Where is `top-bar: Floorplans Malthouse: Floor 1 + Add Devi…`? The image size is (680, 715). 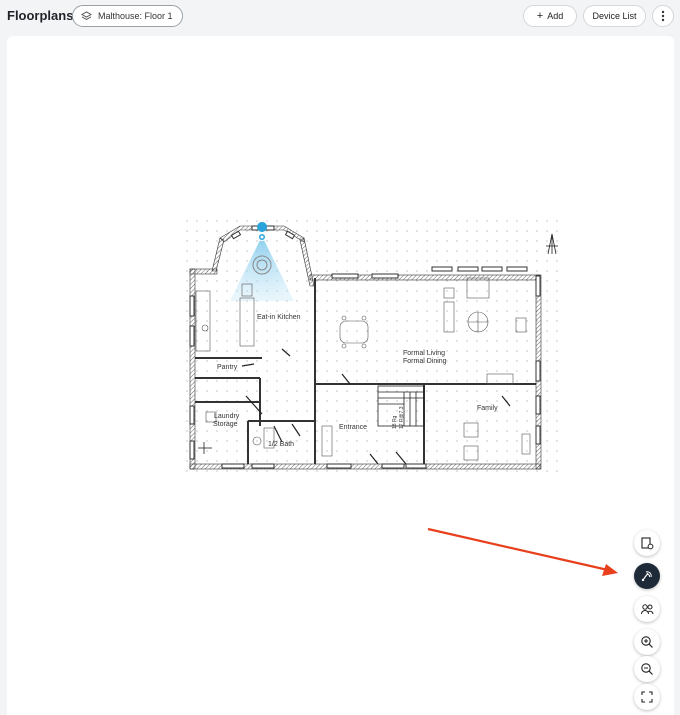 top-bar: Floorplans Malthouse: Floor 1 + Add Devi… is located at coordinates (340, 17).